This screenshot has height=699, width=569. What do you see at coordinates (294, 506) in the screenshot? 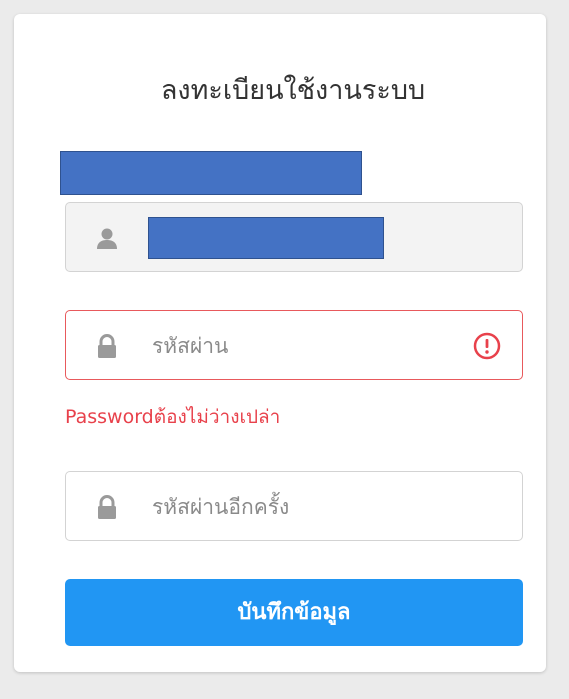
I see `confirm-password-field: รหัสผ่านอีกครั้ง` at bounding box center [294, 506].